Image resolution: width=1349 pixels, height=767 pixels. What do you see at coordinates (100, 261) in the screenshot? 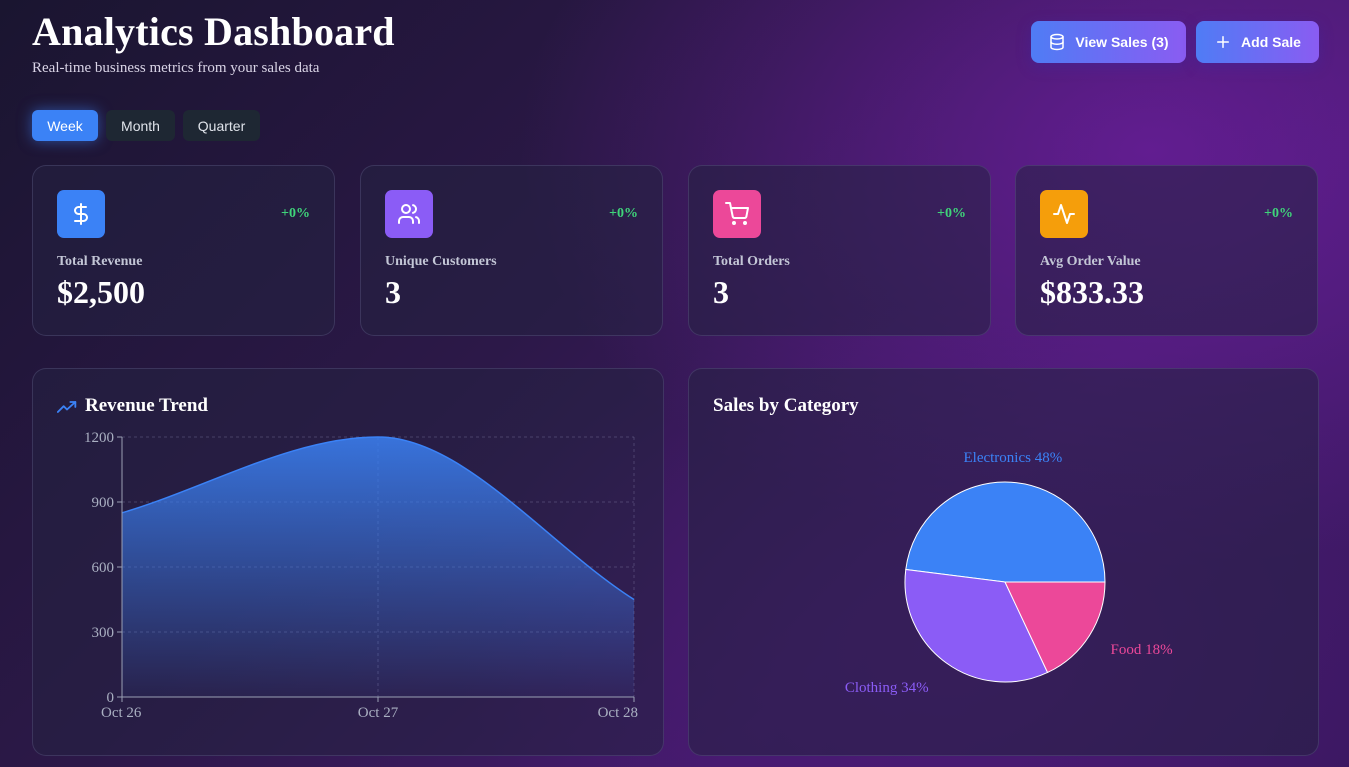
I see `stat-label: Total Revenue` at bounding box center [100, 261].